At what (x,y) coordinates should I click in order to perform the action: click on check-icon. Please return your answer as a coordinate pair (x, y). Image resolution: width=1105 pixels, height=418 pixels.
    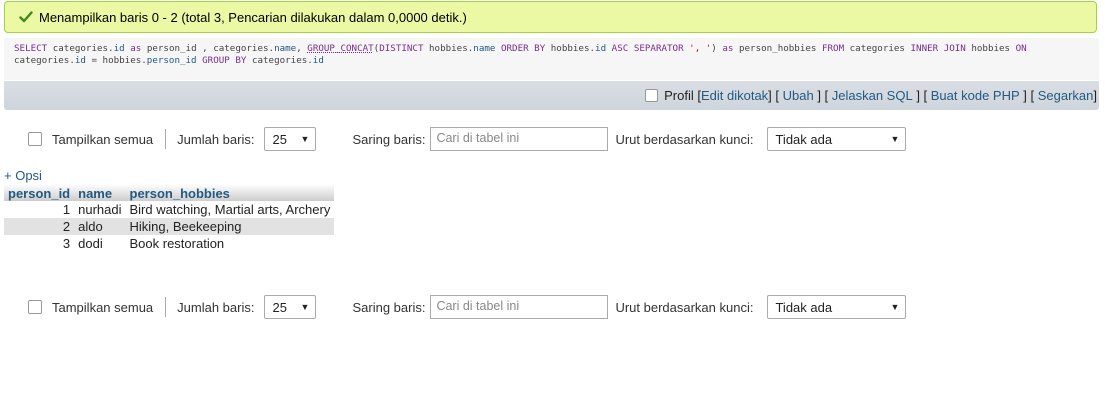
    Looking at the image, I should click on (26, 17).